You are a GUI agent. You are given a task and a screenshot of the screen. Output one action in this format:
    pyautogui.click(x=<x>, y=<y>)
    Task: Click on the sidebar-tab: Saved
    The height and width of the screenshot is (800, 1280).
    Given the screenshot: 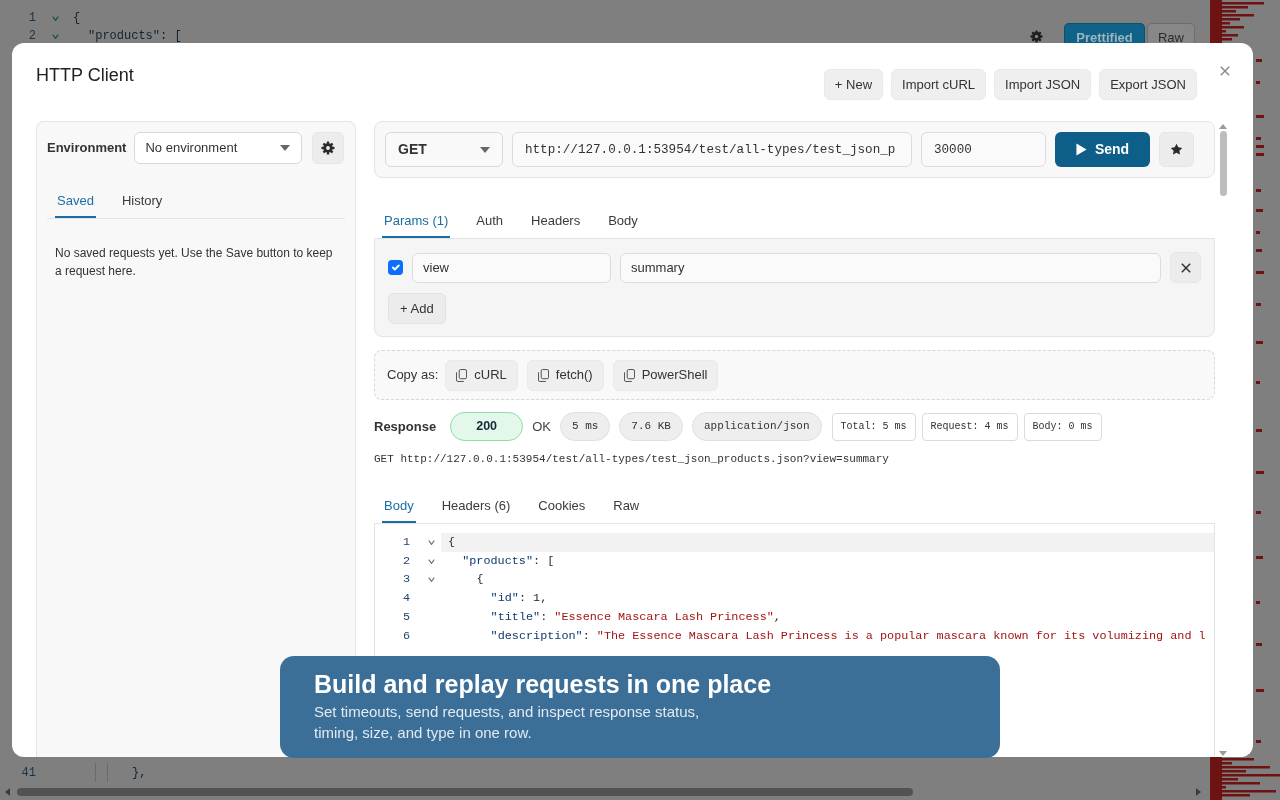 What is the action you would take?
    pyautogui.click(x=75, y=200)
    